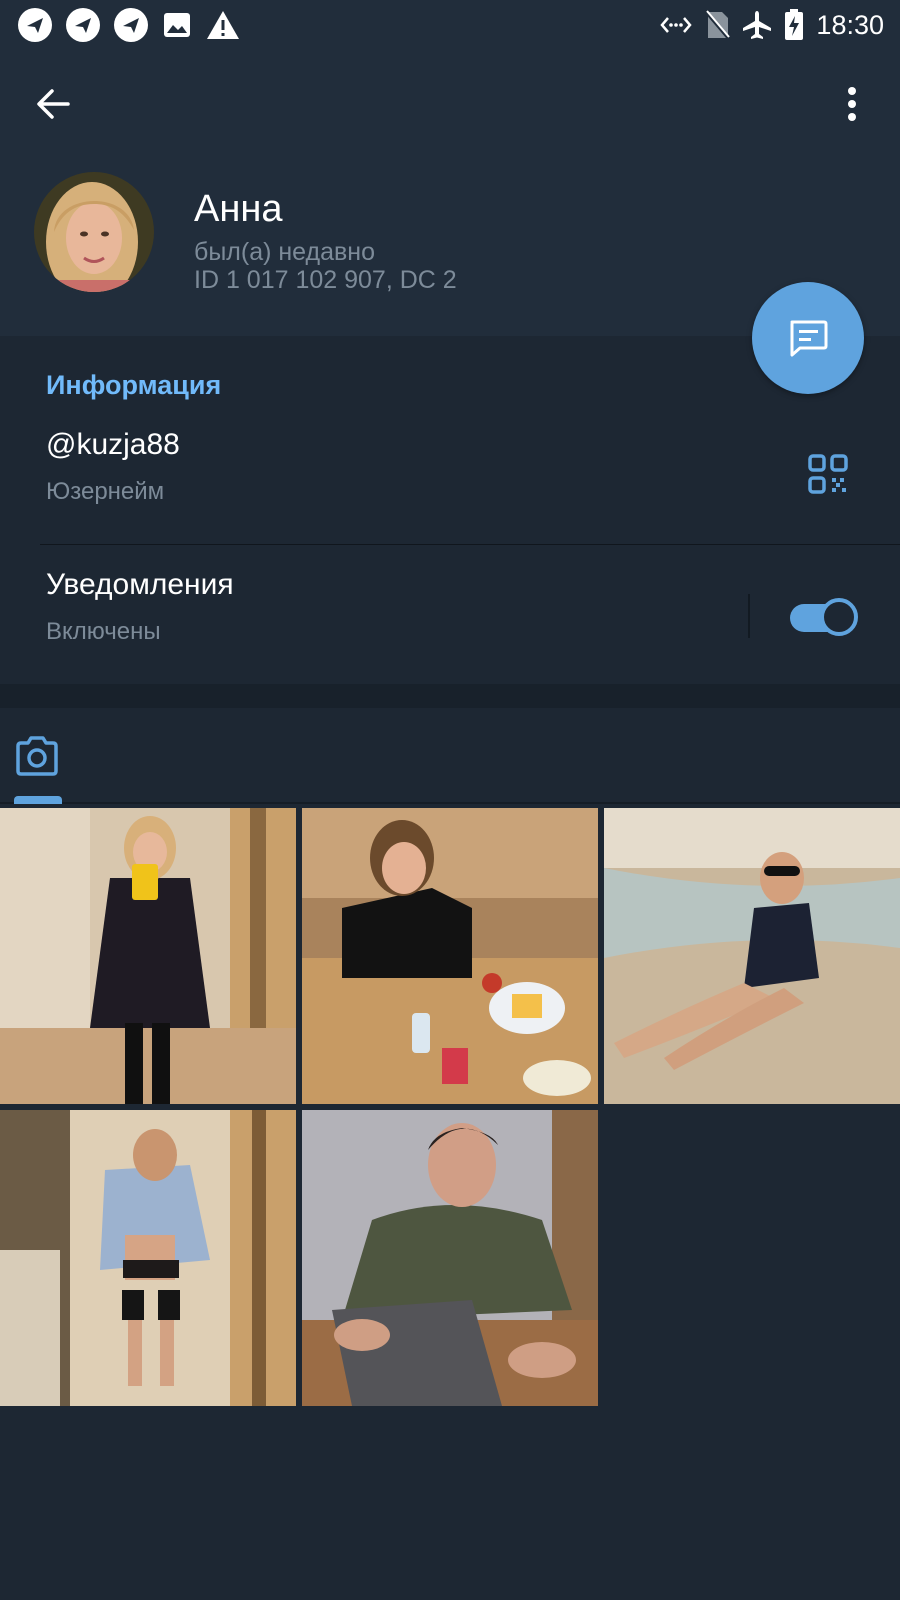 This screenshot has width=900, height=1600. I want to click on status-bar: 18:30, so click(450, 25).